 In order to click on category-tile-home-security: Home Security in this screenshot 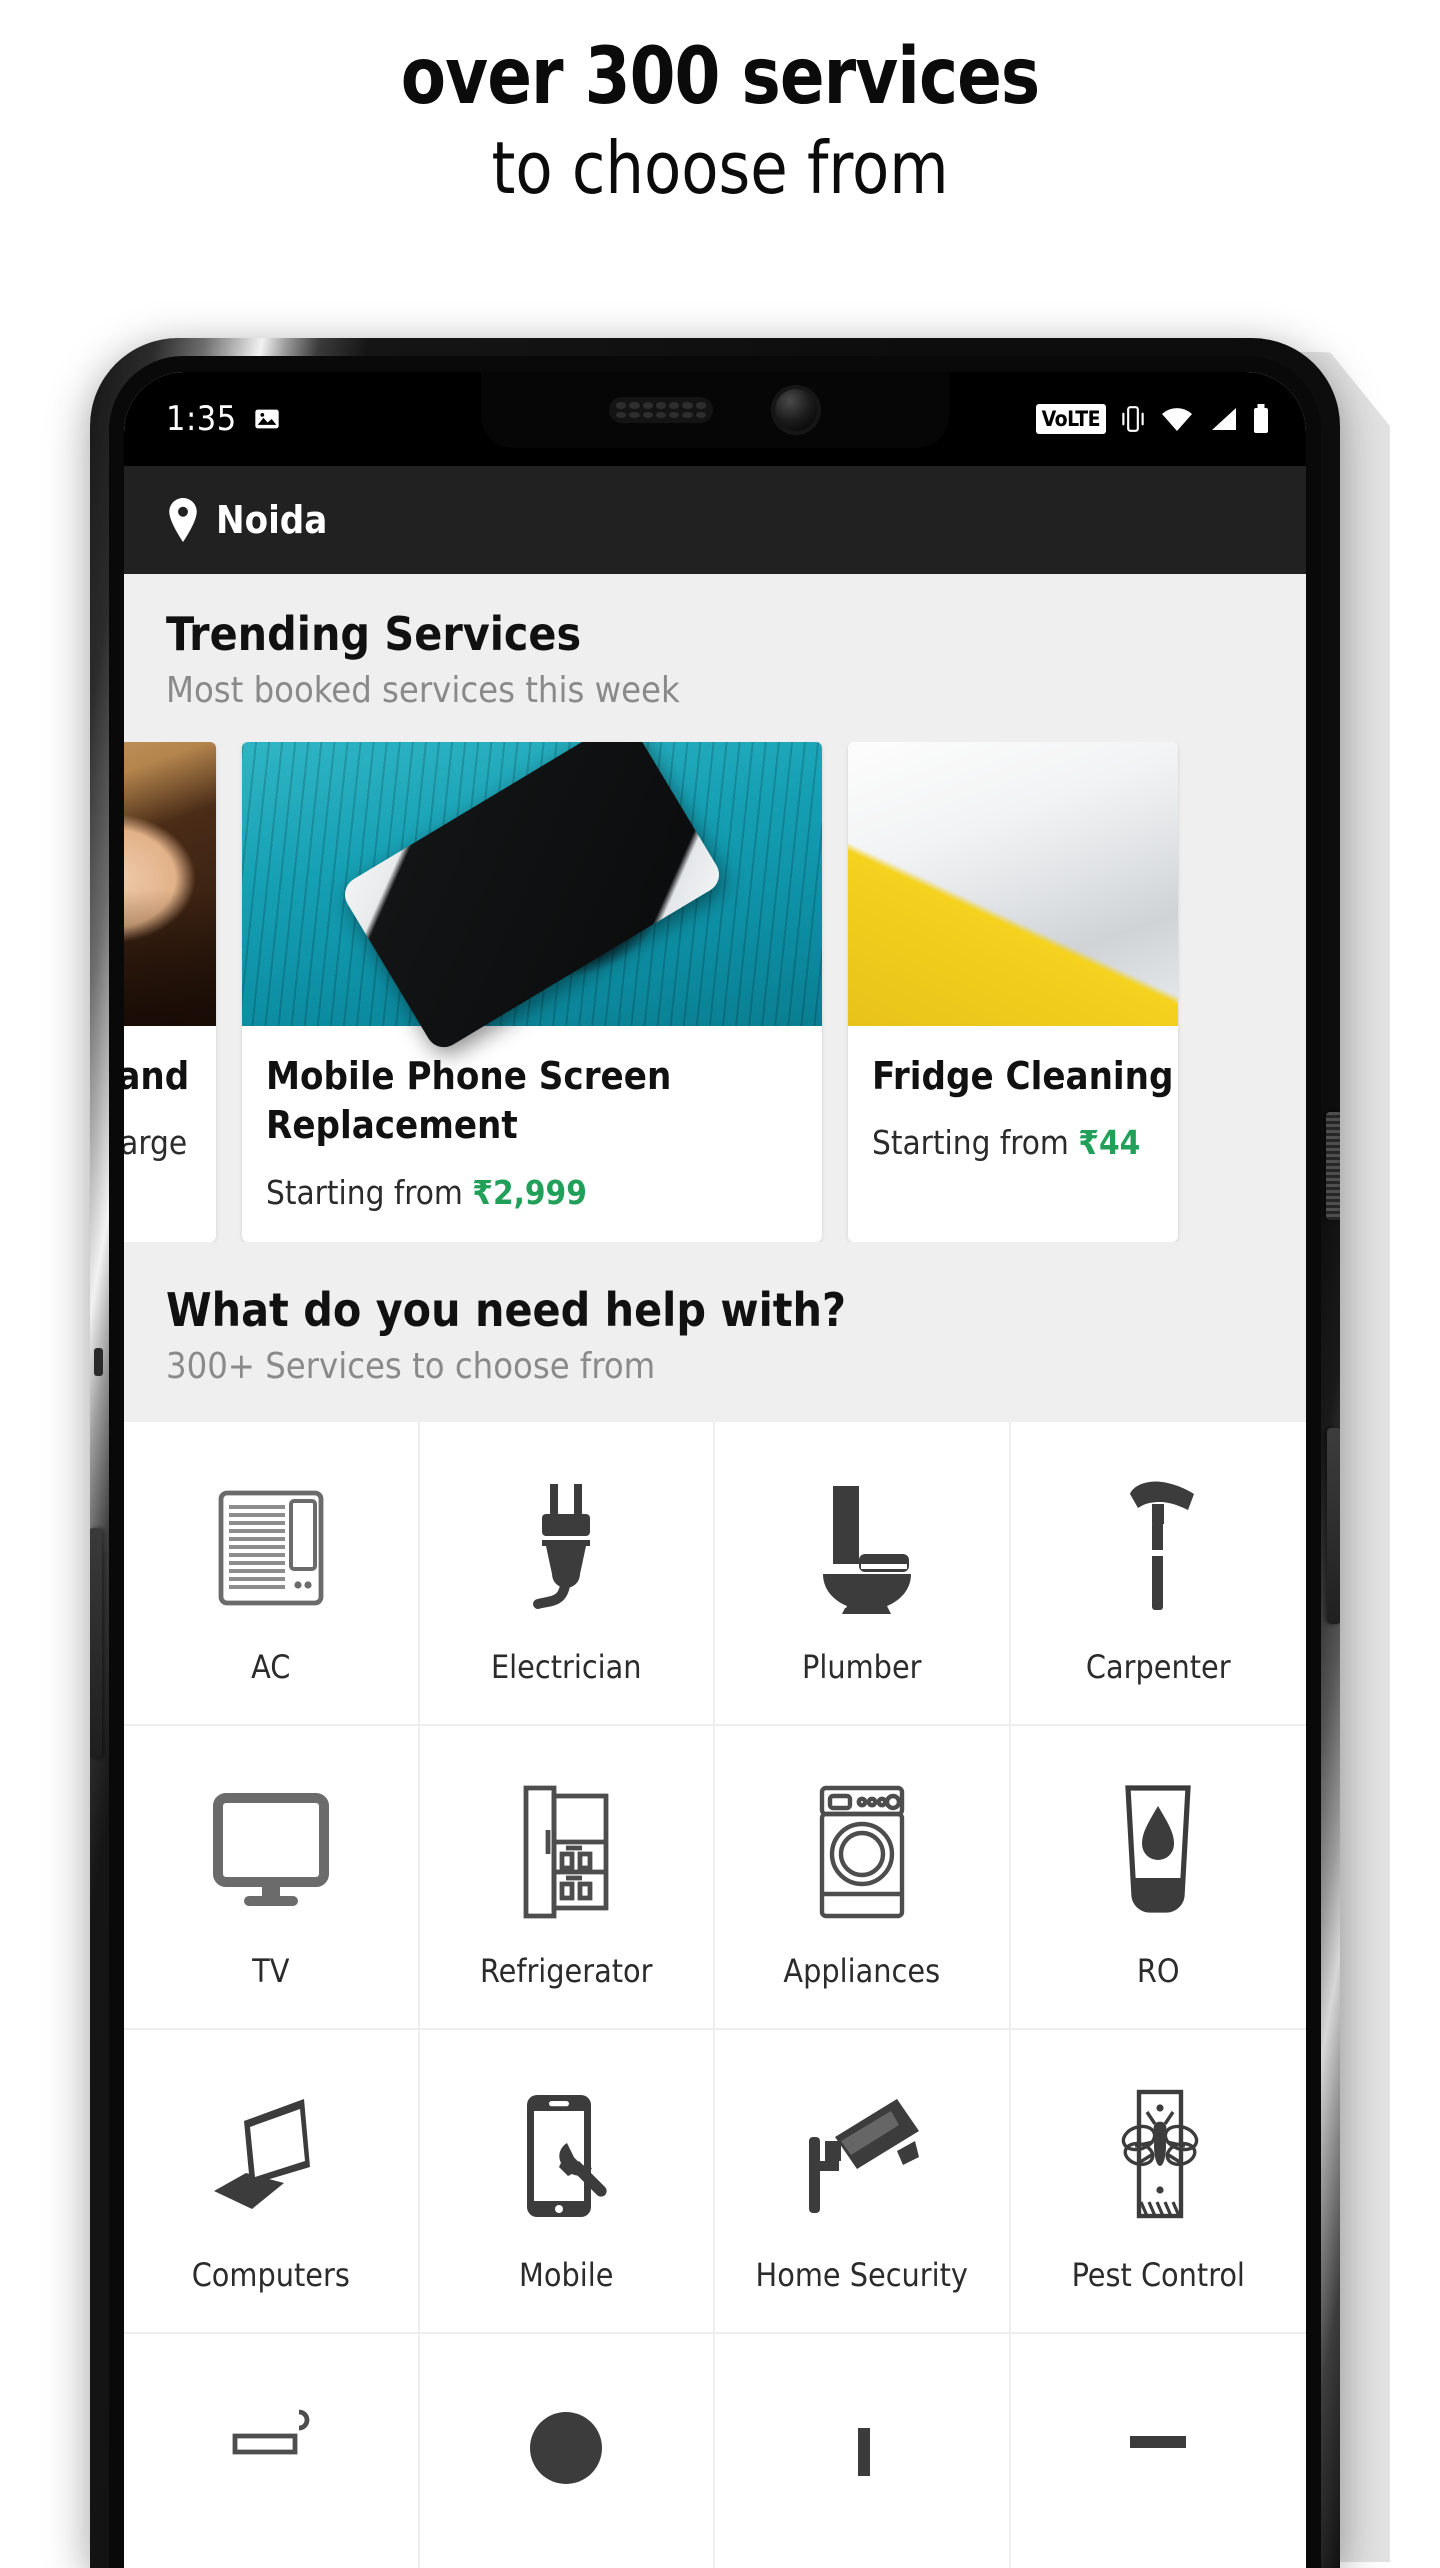, I will do `click(863, 2181)`.